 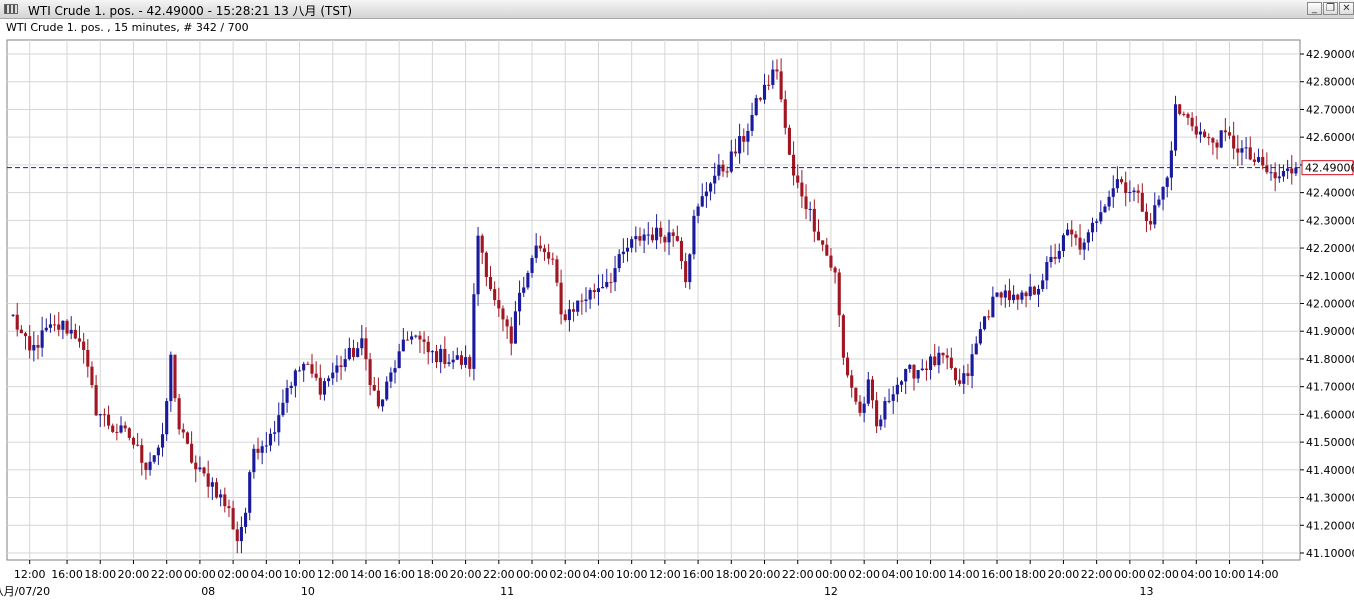 What do you see at coordinates (1263, 574) in the screenshot?
I see `x-tick-label: 14:00` at bounding box center [1263, 574].